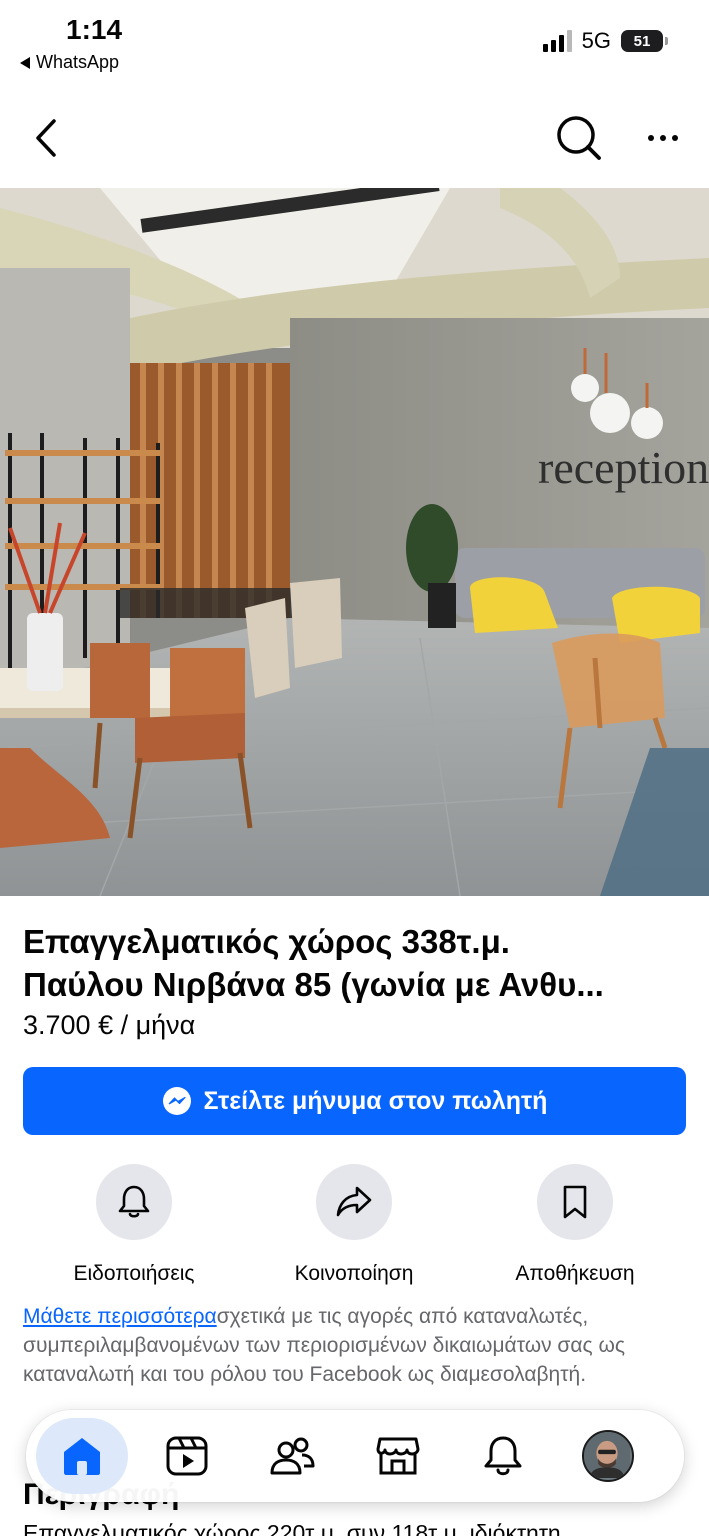 The image size is (709, 1536). Describe the element at coordinates (266, 941) in the screenshot. I see `listing-title-line1: Επαγγελματικός χώρος 338τ.μ.` at that location.